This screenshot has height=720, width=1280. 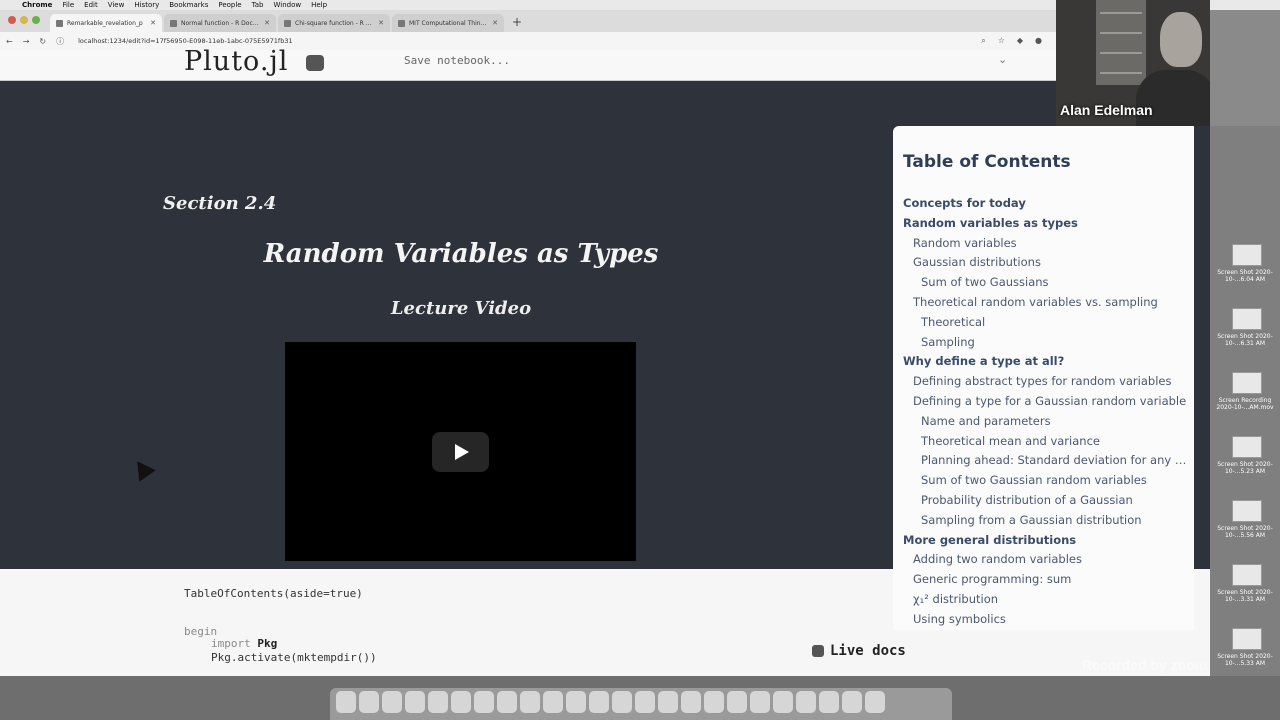 What do you see at coordinates (1245, 276) in the screenshot?
I see `desktop-file-label: Screen Shot 2020-10-...6.04 AM` at bounding box center [1245, 276].